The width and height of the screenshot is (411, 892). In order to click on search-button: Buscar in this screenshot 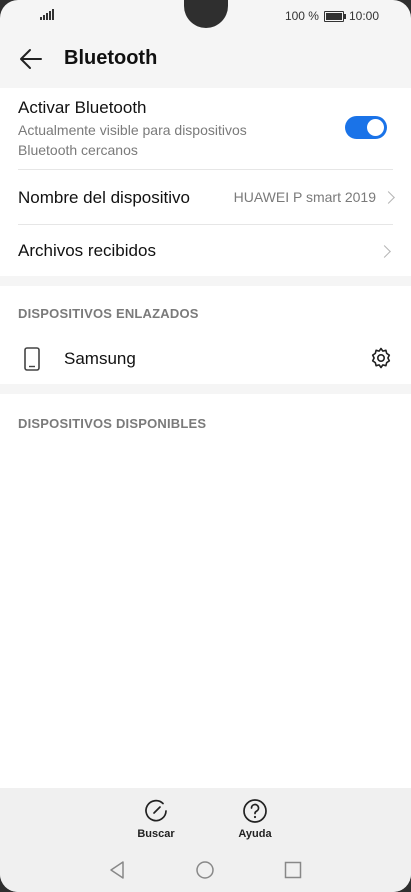, I will do `click(156, 819)`.